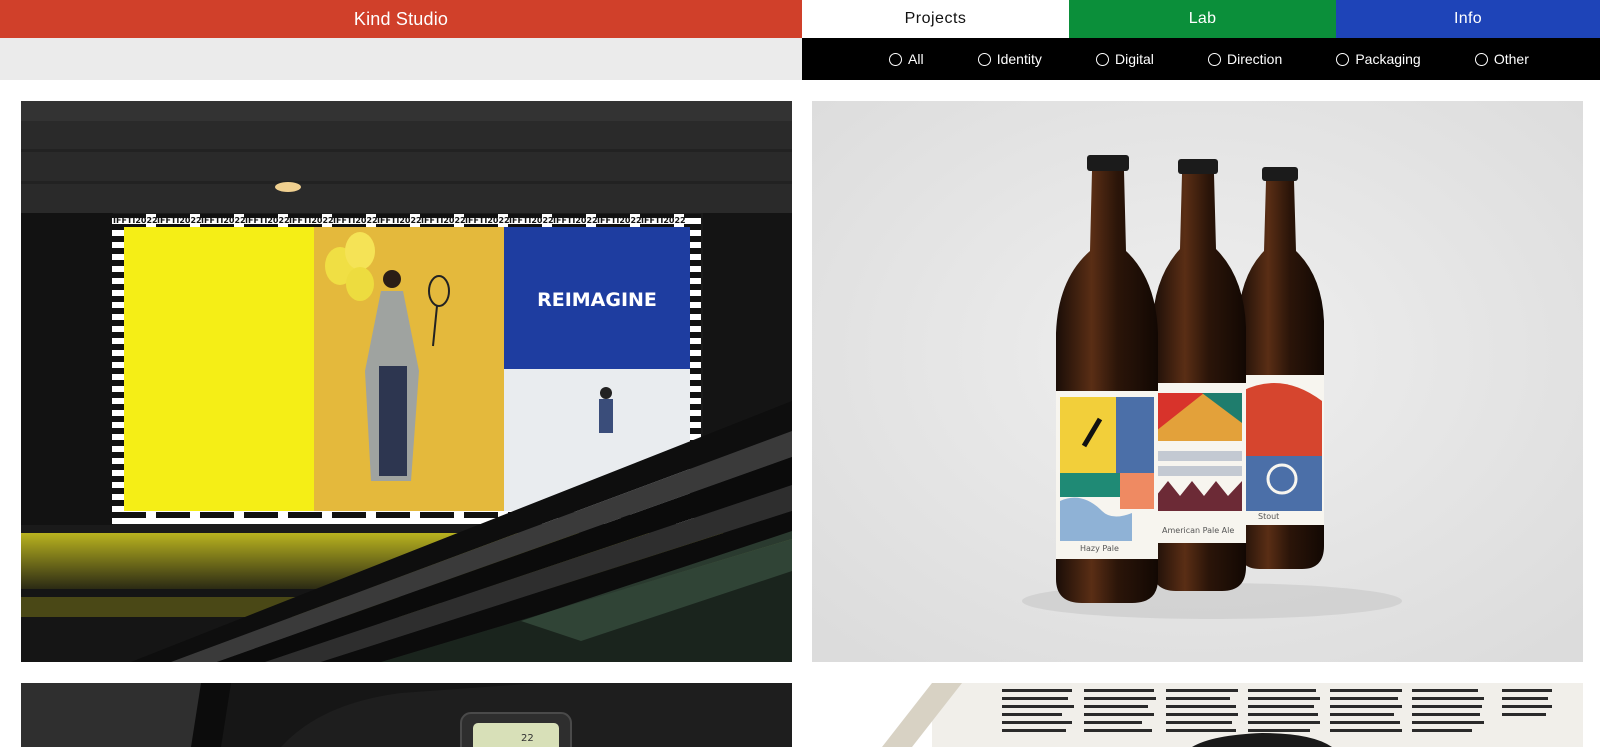  I want to click on filter-other: Other, so click(1501, 59).